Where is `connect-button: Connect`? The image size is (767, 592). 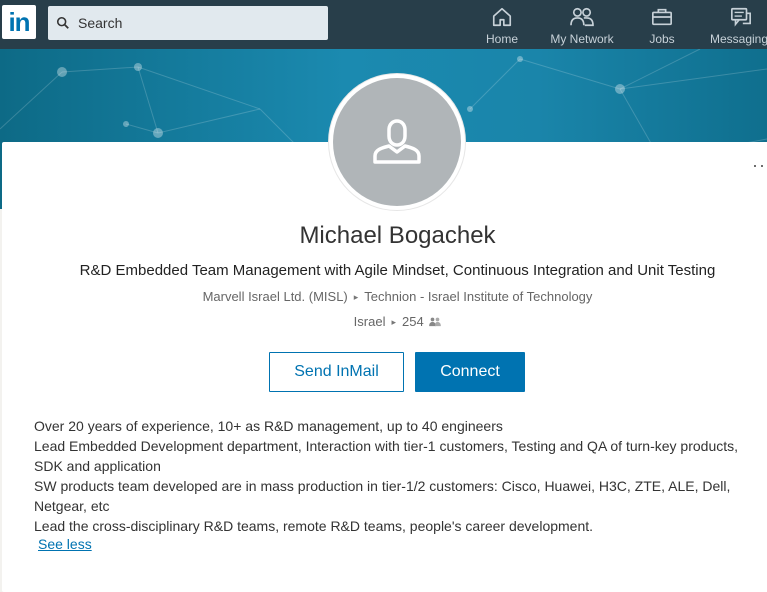
connect-button: Connect is located at coordinates (470, 372).